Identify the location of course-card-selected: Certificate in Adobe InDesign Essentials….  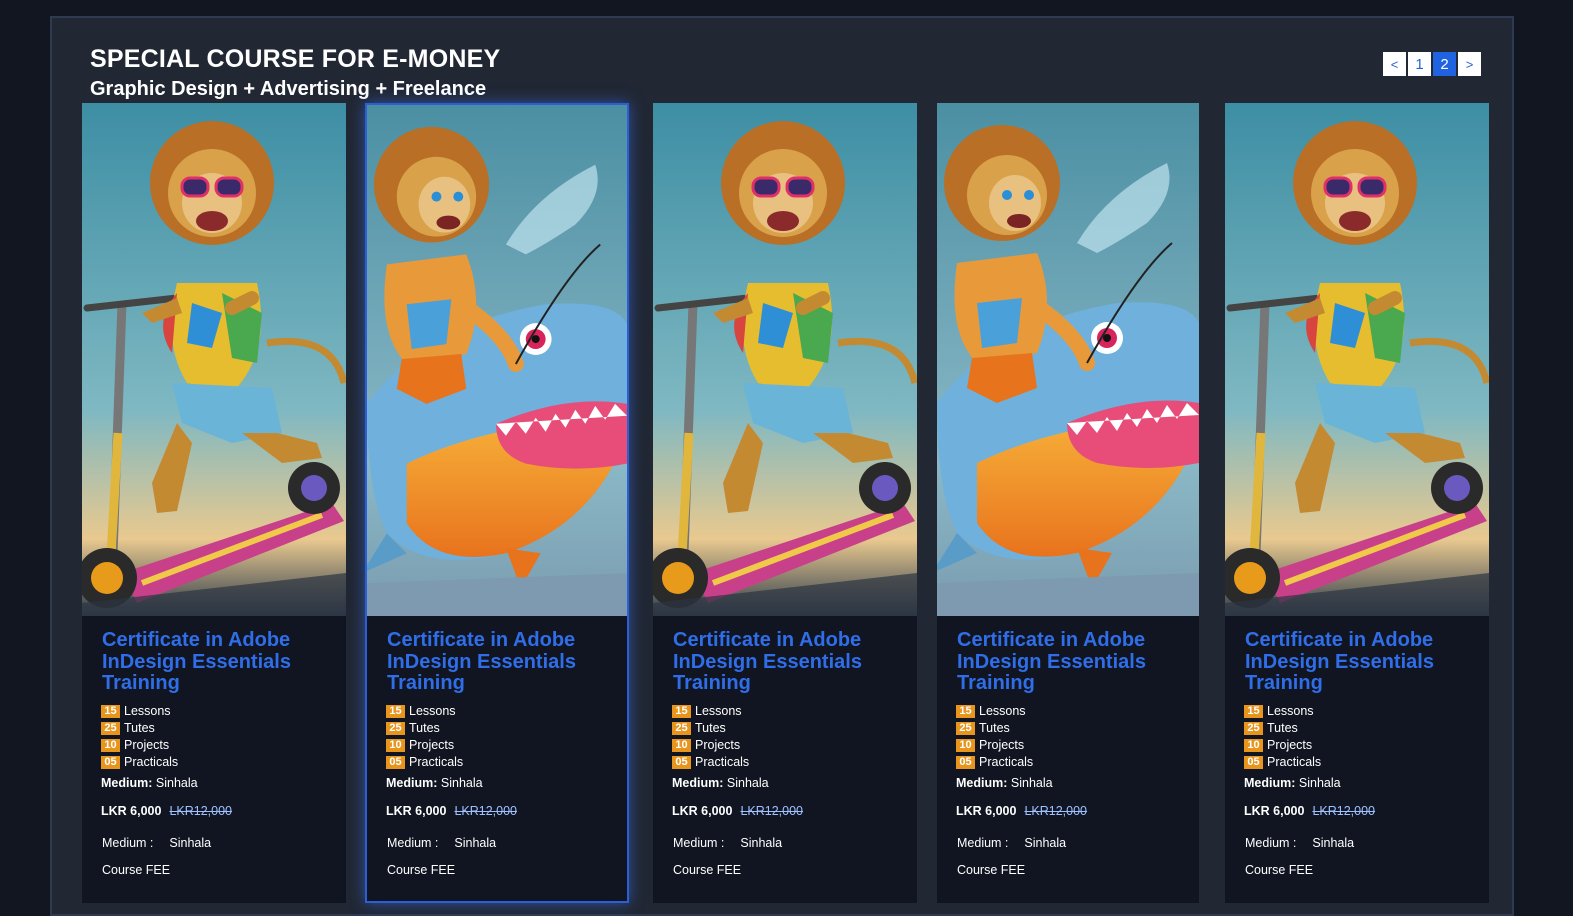
(497, 503).